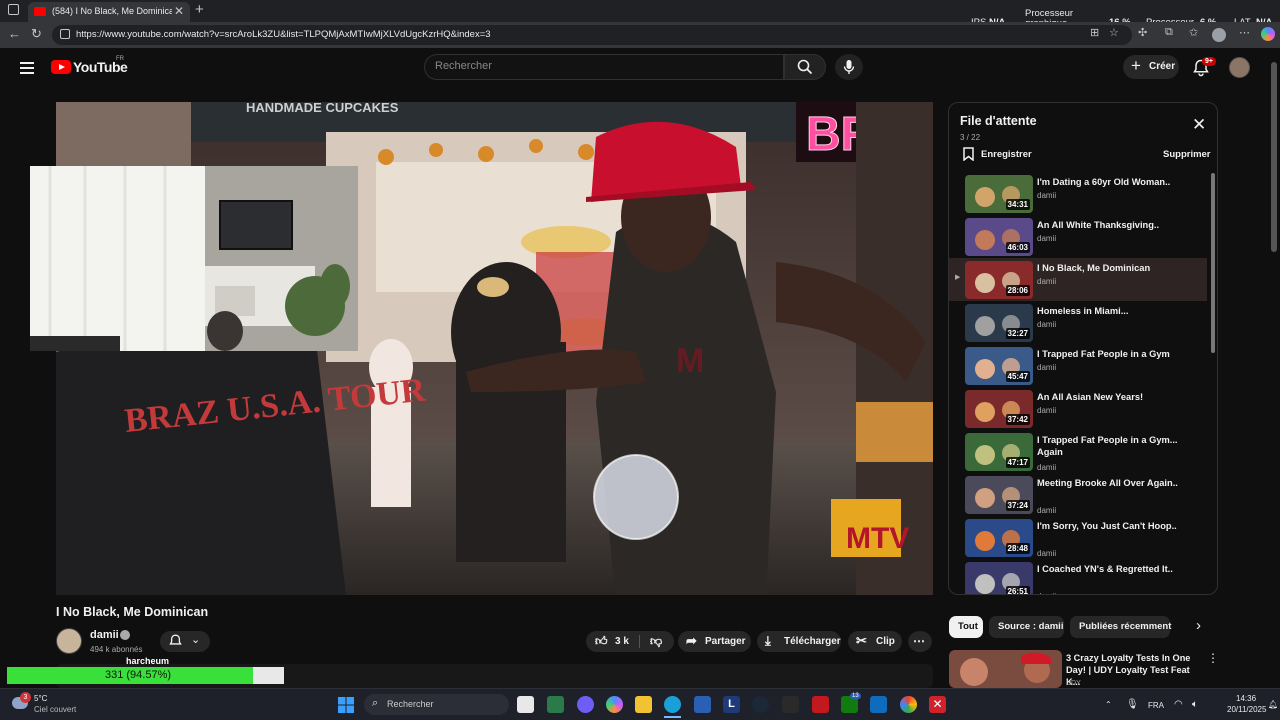 The image size is (1280, 720). I want to click on back-icon: ←, so click(14, 33).